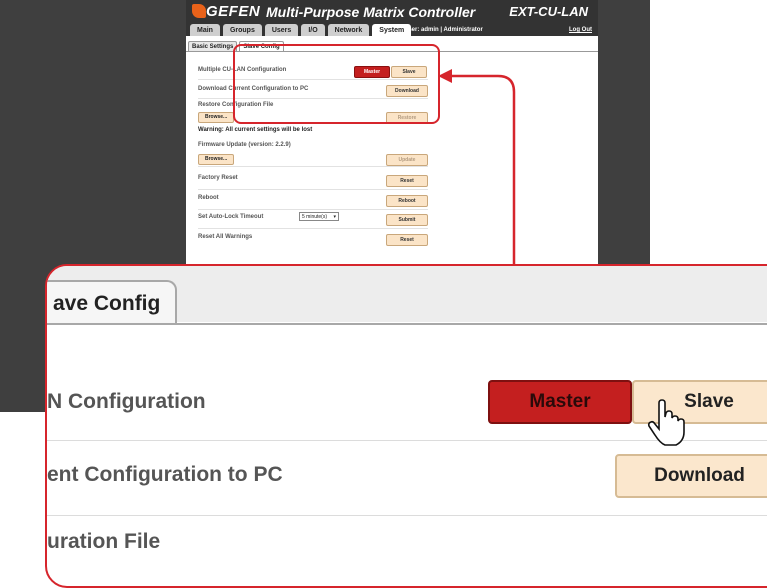  I want to click on zoom-multiple-config-label: N Configuration, so click(126, 401).